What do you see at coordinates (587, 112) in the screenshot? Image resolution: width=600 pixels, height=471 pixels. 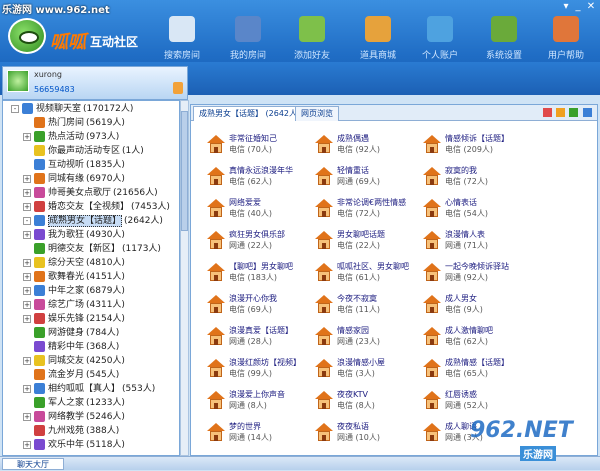 I see `edit-icon` at bounding box center [587, 112].